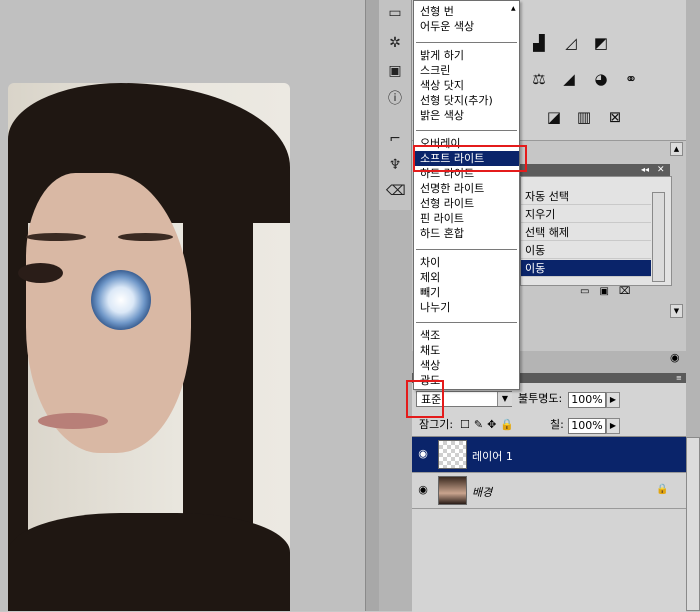 This screenshot has width=700, height=612. Describe the element at coordinates (466, 115) in the screenshot. I see `blend-menu-item: 밝은 색상` at that location.